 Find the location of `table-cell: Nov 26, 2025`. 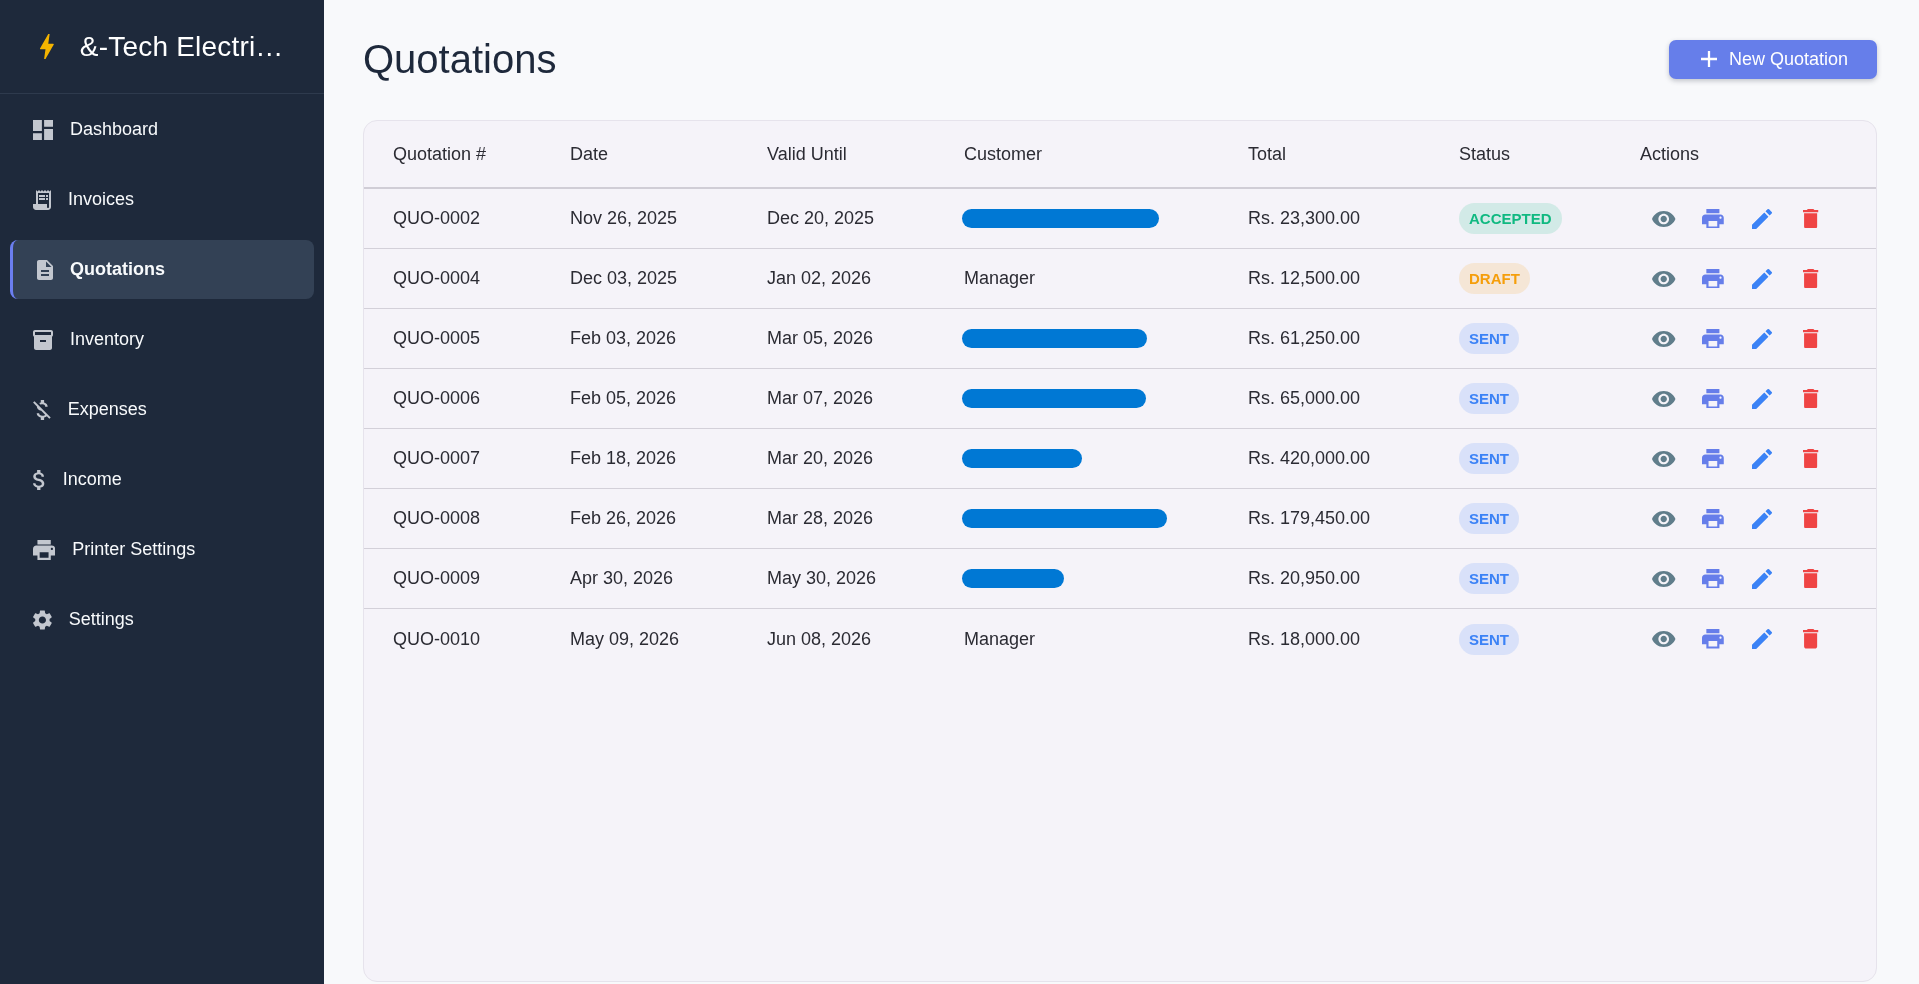

table-cell: Nov 26, 2025 is located at coordinates (624, 218).